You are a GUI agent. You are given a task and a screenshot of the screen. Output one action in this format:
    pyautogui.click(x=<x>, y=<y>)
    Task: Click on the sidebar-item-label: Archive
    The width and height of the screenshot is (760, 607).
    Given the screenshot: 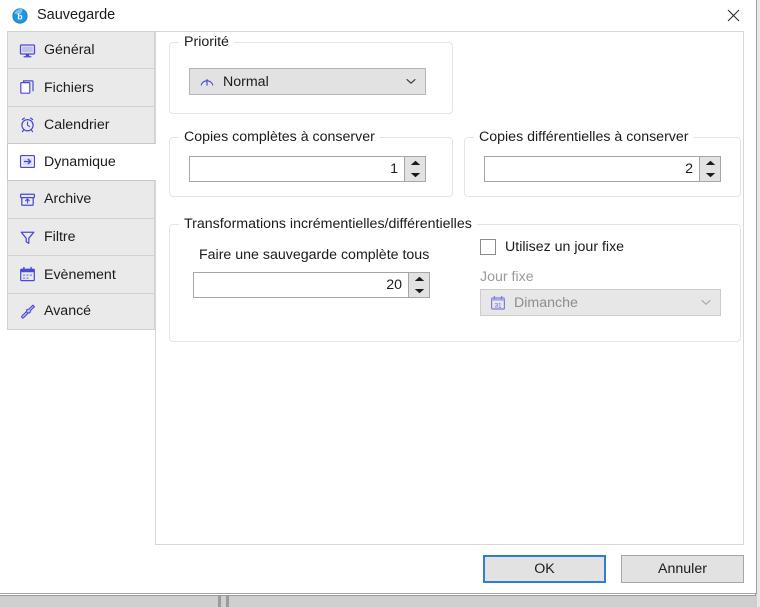 What is the action you would take?
    pyautogui.click(x=68, y=199)
    